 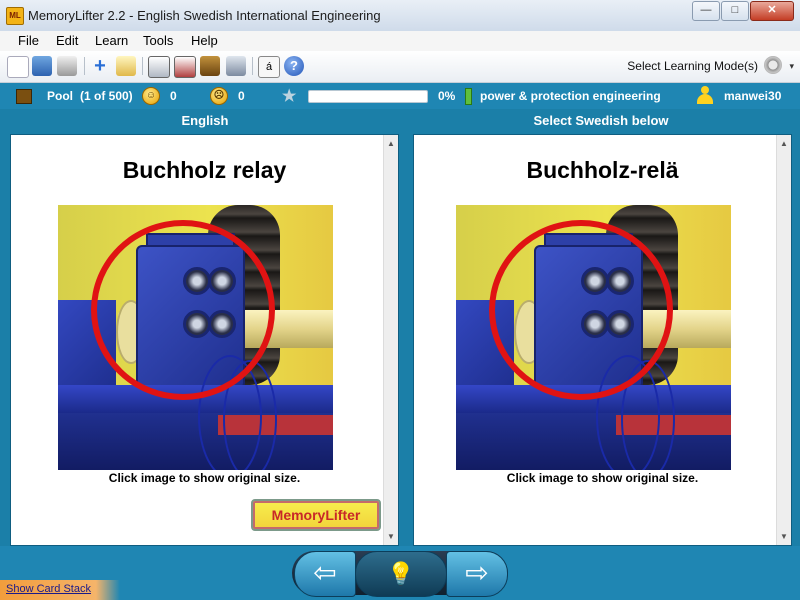 What do you see at coordinates (204, 40) in the screenshot?
I see `menu-help: Help` at bounding box center [204, 40].